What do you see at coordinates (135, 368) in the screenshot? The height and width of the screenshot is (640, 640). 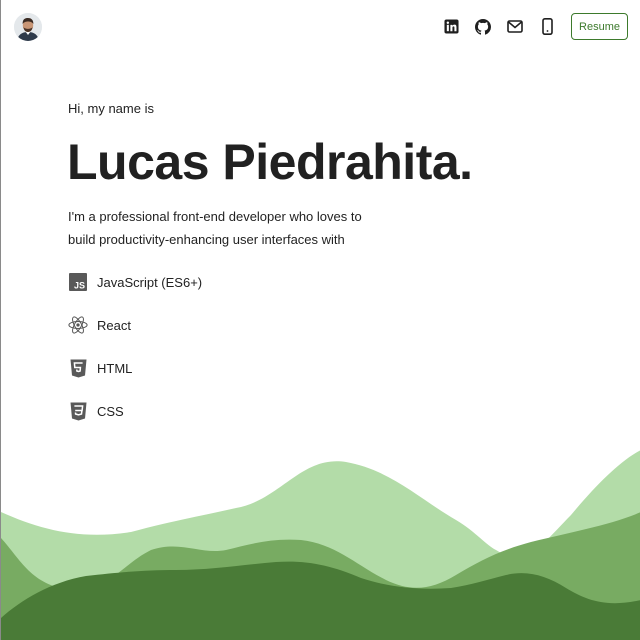 I see `list-item: HTML` at bounding box center [135, 368].